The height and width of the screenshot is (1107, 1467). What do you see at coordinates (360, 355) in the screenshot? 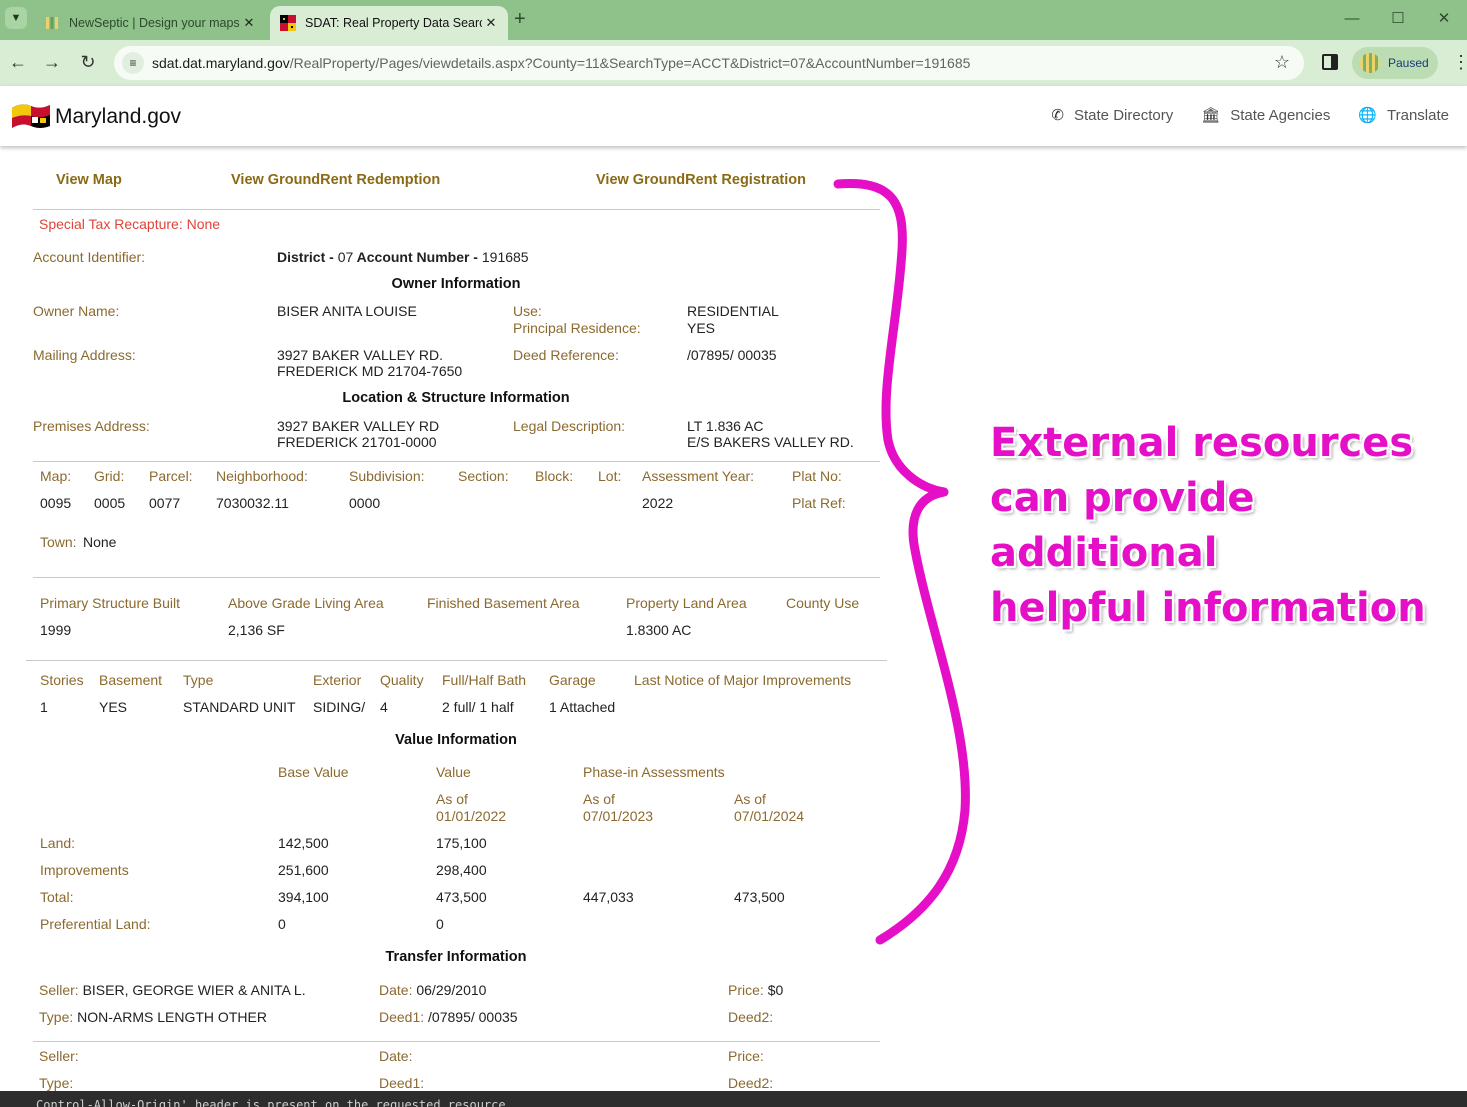
I see `mailing-address-line1: 3927 BAKER VALLEY RD.` at bounding box center [360, 355].